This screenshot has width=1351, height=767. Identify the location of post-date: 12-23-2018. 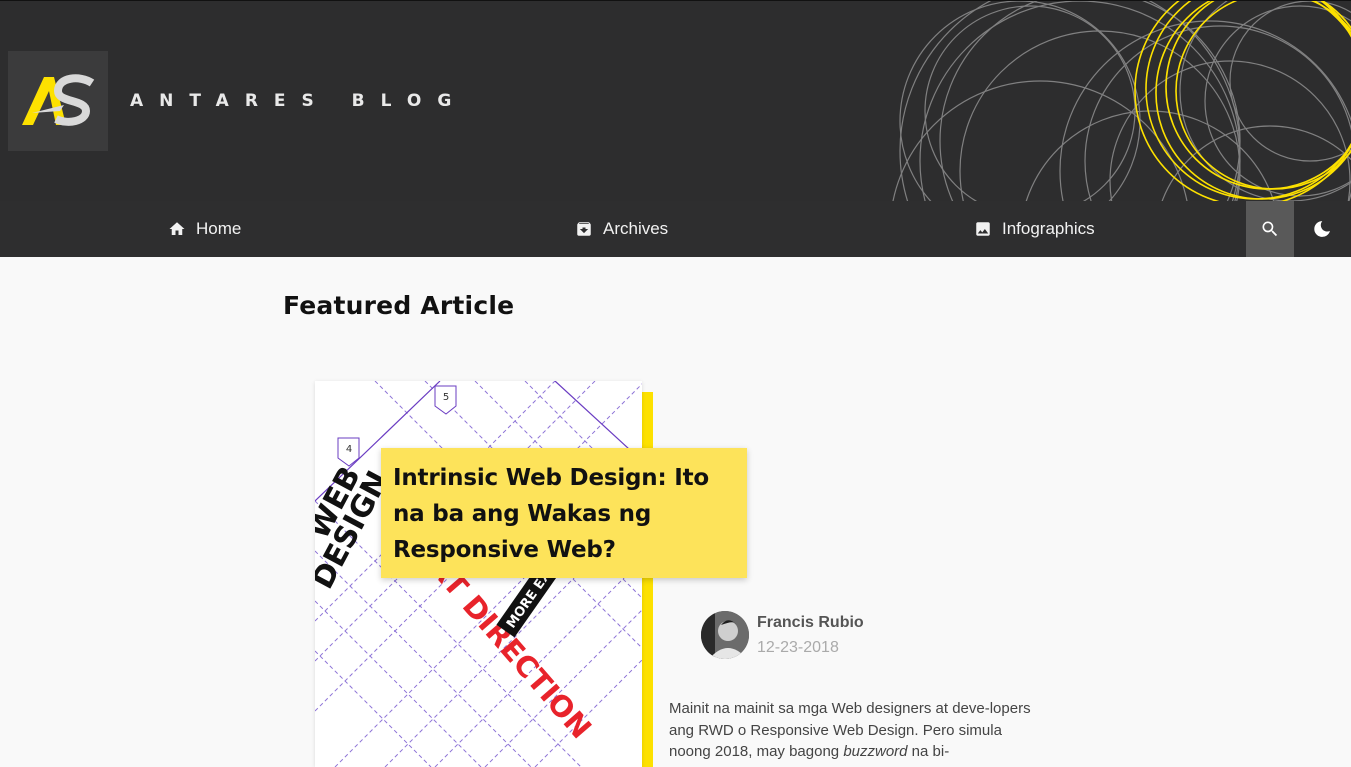
(798, 647).